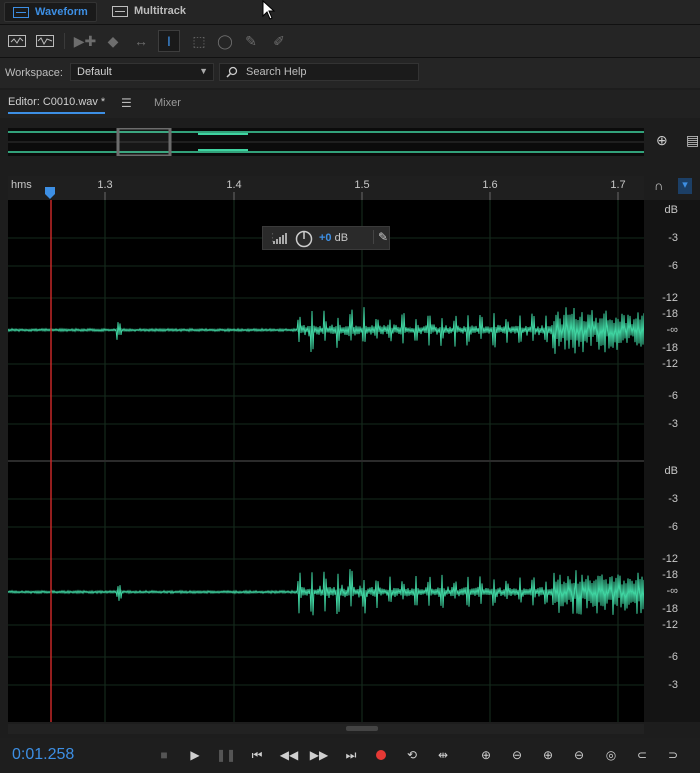  I want to click on slip-tool-icon: ↔, so click(141, 41).